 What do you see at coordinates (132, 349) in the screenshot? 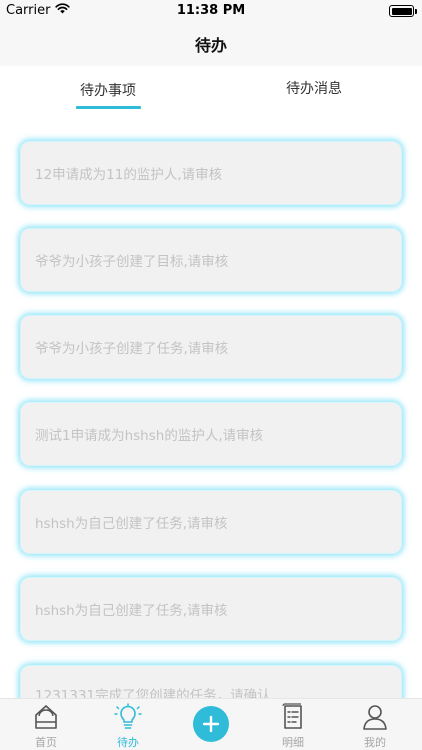
I see `list-item-text: 爷爷为小孩子创建了任务,请审核` at bounding box center [132, 349].